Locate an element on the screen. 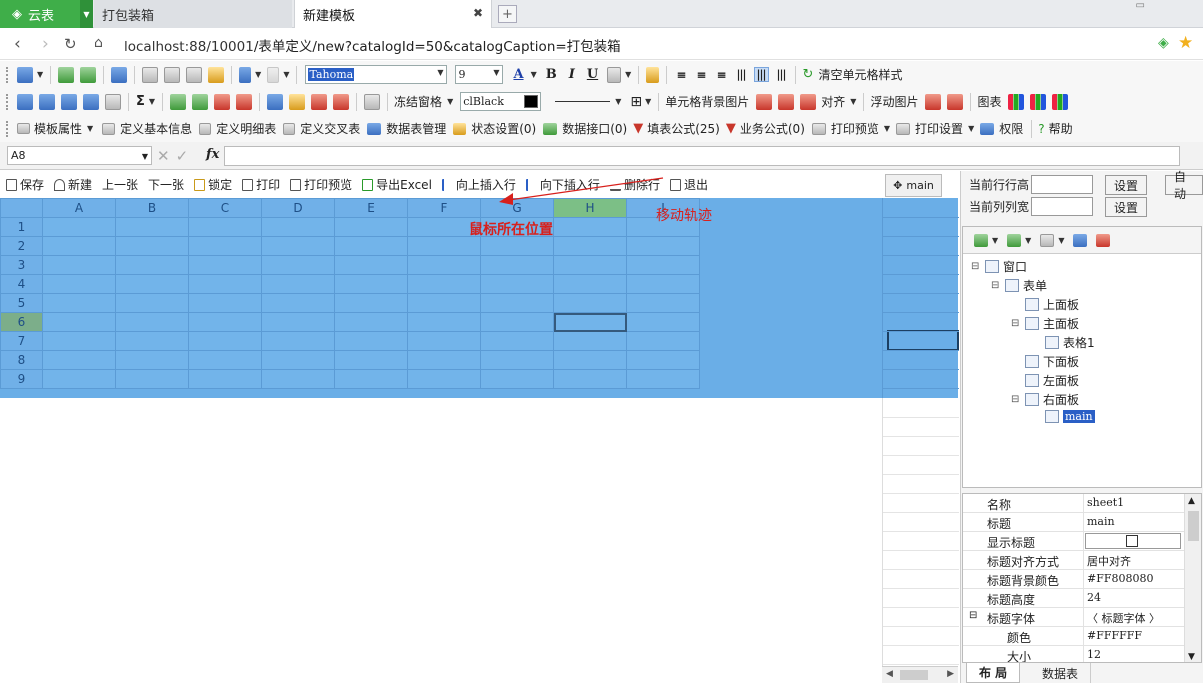 The height and width of the screenshot is (683, 1203). property-row: 显示标题 is located at coordinates (1074, 541).